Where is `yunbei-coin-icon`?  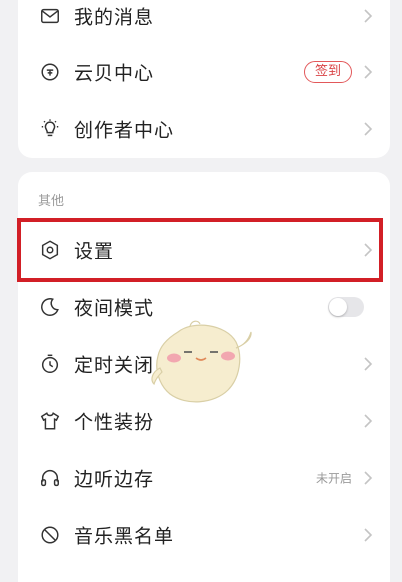 yunbei-coin-icon is located at coordinates (50, 72).